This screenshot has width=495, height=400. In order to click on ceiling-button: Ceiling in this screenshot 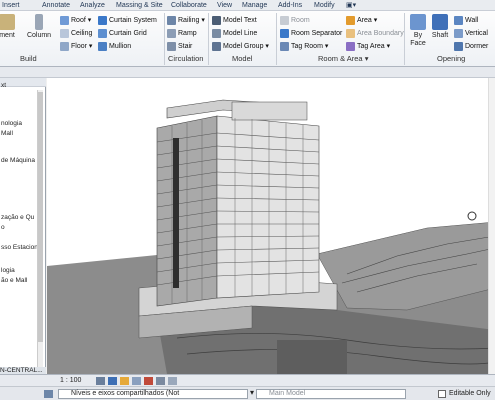, I will do `click(76, 33)`.